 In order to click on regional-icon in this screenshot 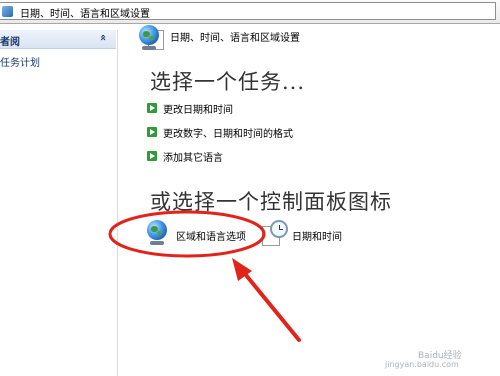, I will do `click(159, 233)`.